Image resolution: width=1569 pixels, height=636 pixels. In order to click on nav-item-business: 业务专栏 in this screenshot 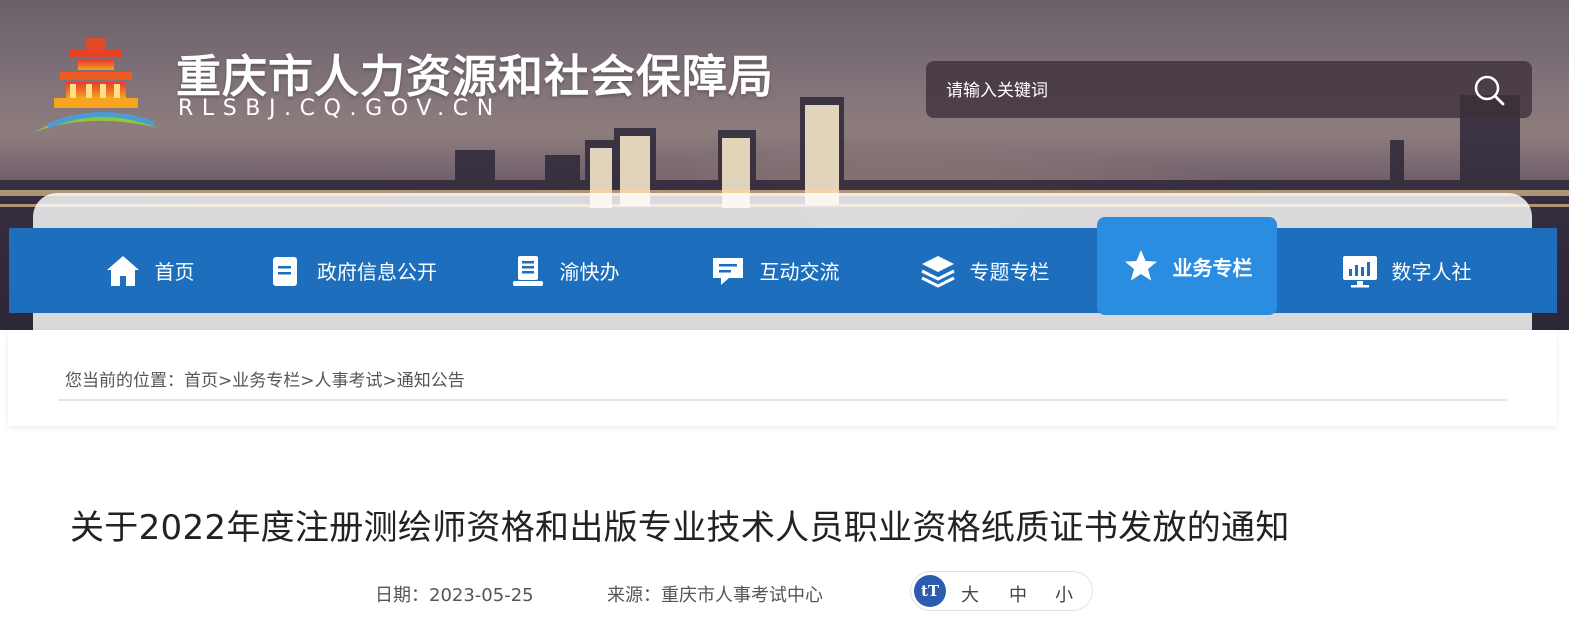, I will do `click(1187, 266)`.